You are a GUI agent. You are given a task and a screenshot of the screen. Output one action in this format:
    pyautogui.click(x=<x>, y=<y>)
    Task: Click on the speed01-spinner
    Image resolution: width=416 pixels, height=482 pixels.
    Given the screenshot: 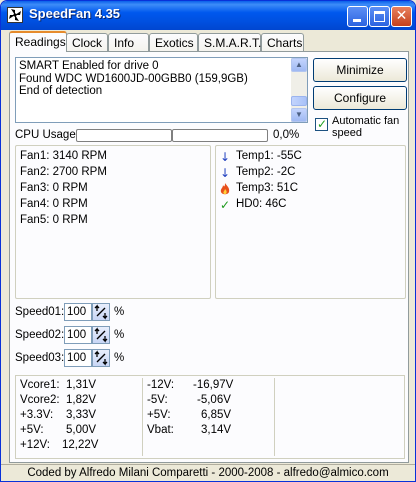 What is the action you would take?
    pyautogui.click(x=101, y=312)
    